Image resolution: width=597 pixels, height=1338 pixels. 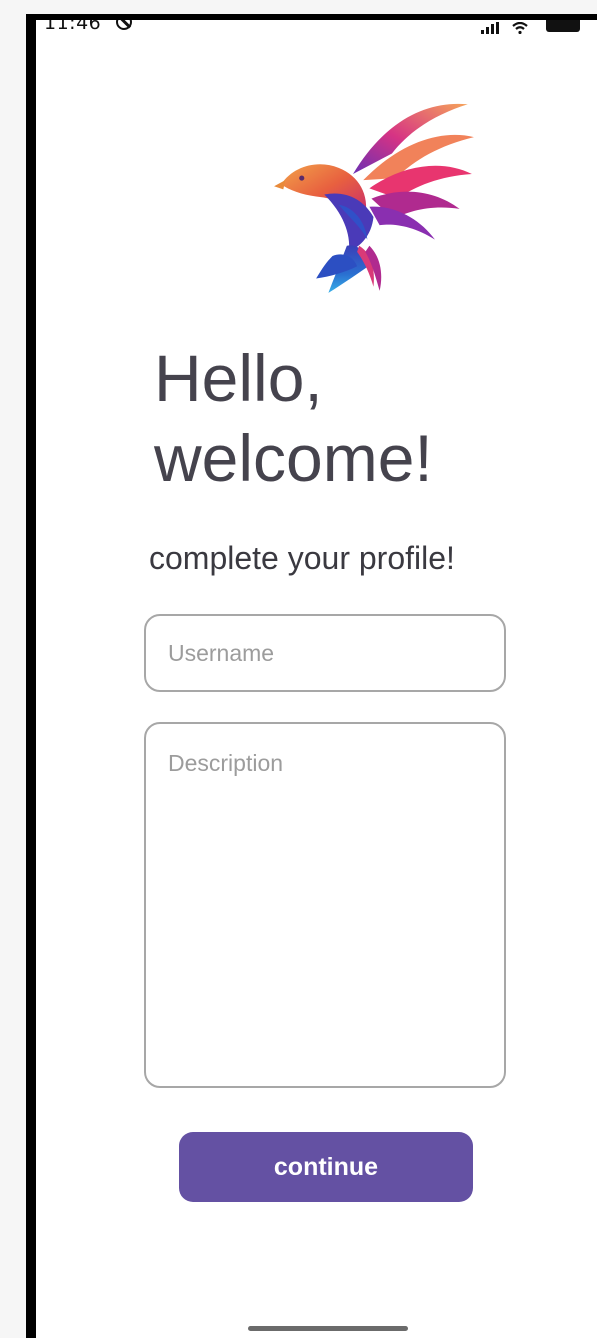 I want to click on do-not-disturb-icon, so click(x=124, y=25).